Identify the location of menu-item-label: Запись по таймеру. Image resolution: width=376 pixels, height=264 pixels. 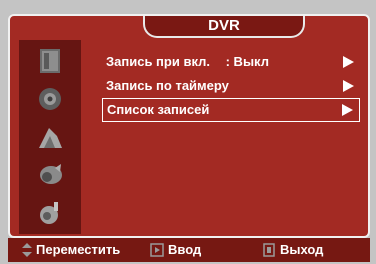
(167, 85).